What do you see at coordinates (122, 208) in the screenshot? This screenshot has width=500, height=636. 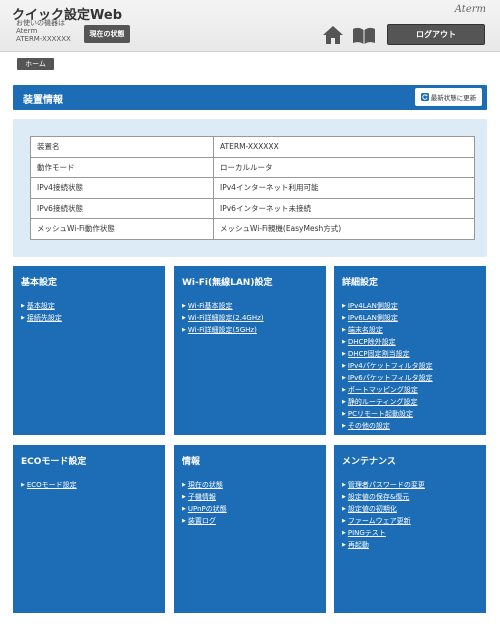 I see `table-key: IPv6接続状態` at bounding box center [122, 208].